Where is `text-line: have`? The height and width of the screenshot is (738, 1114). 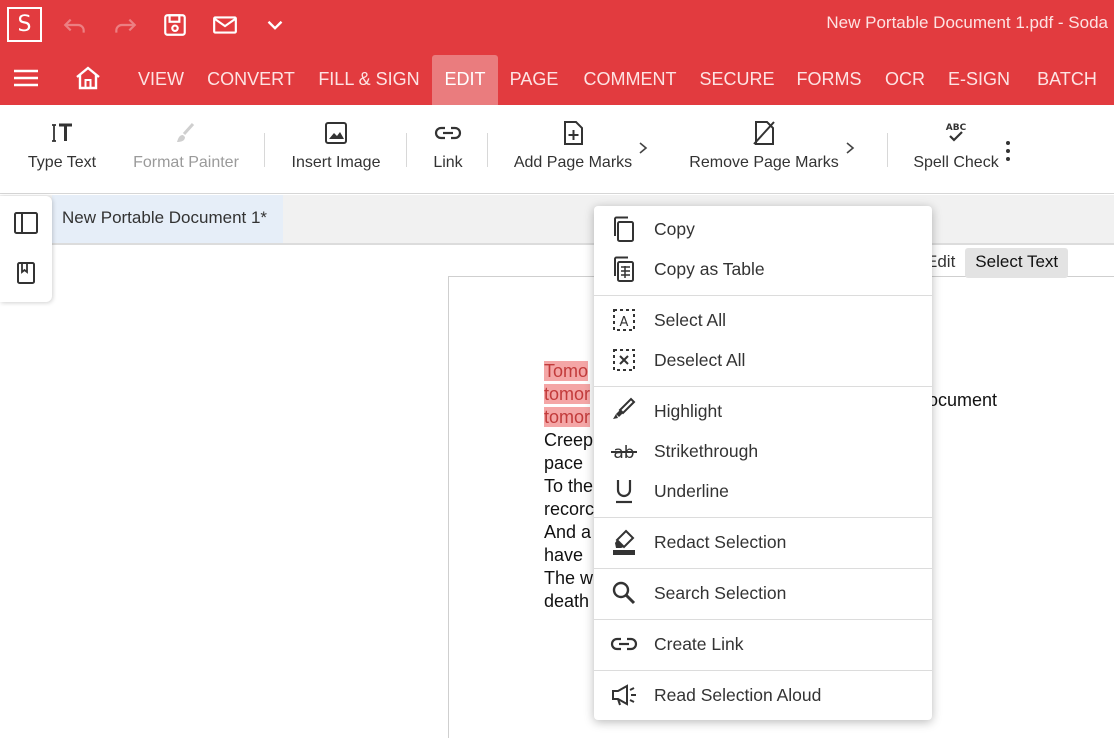 text-line: have is located at coordinates (569, 555).